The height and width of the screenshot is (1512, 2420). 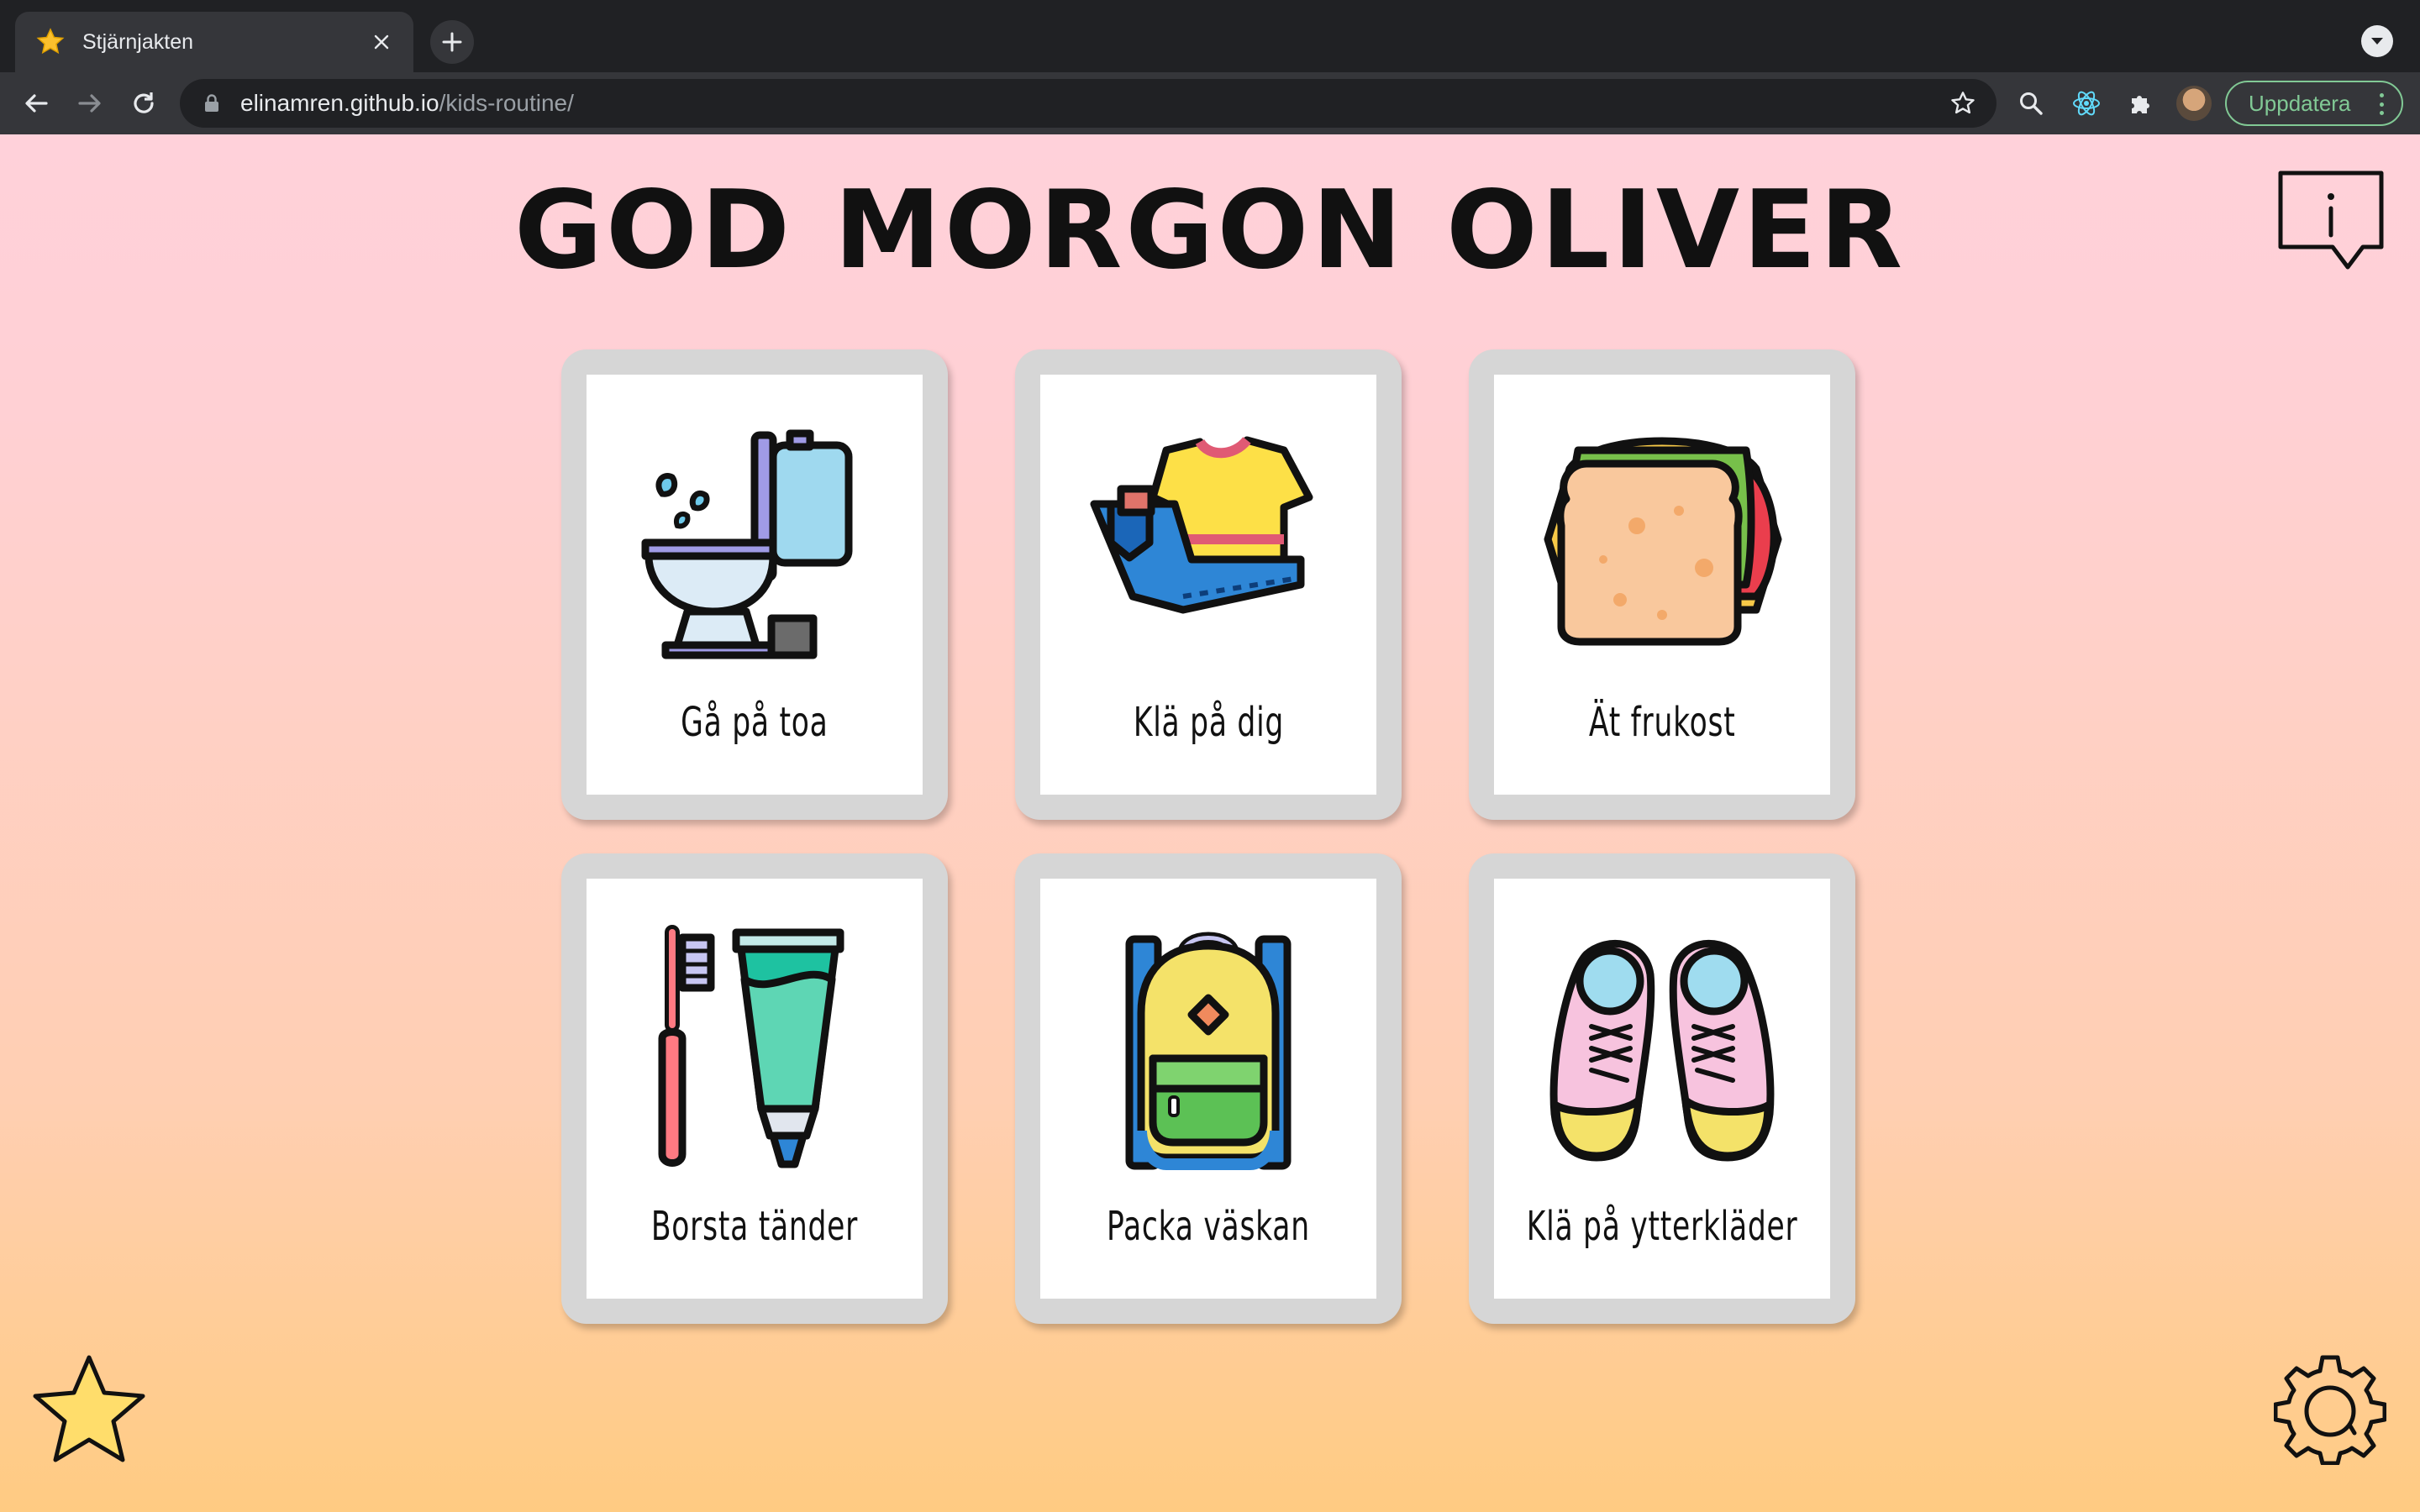 I want to click on routine-card: Ät frukost, so click(x=1662, y=584).